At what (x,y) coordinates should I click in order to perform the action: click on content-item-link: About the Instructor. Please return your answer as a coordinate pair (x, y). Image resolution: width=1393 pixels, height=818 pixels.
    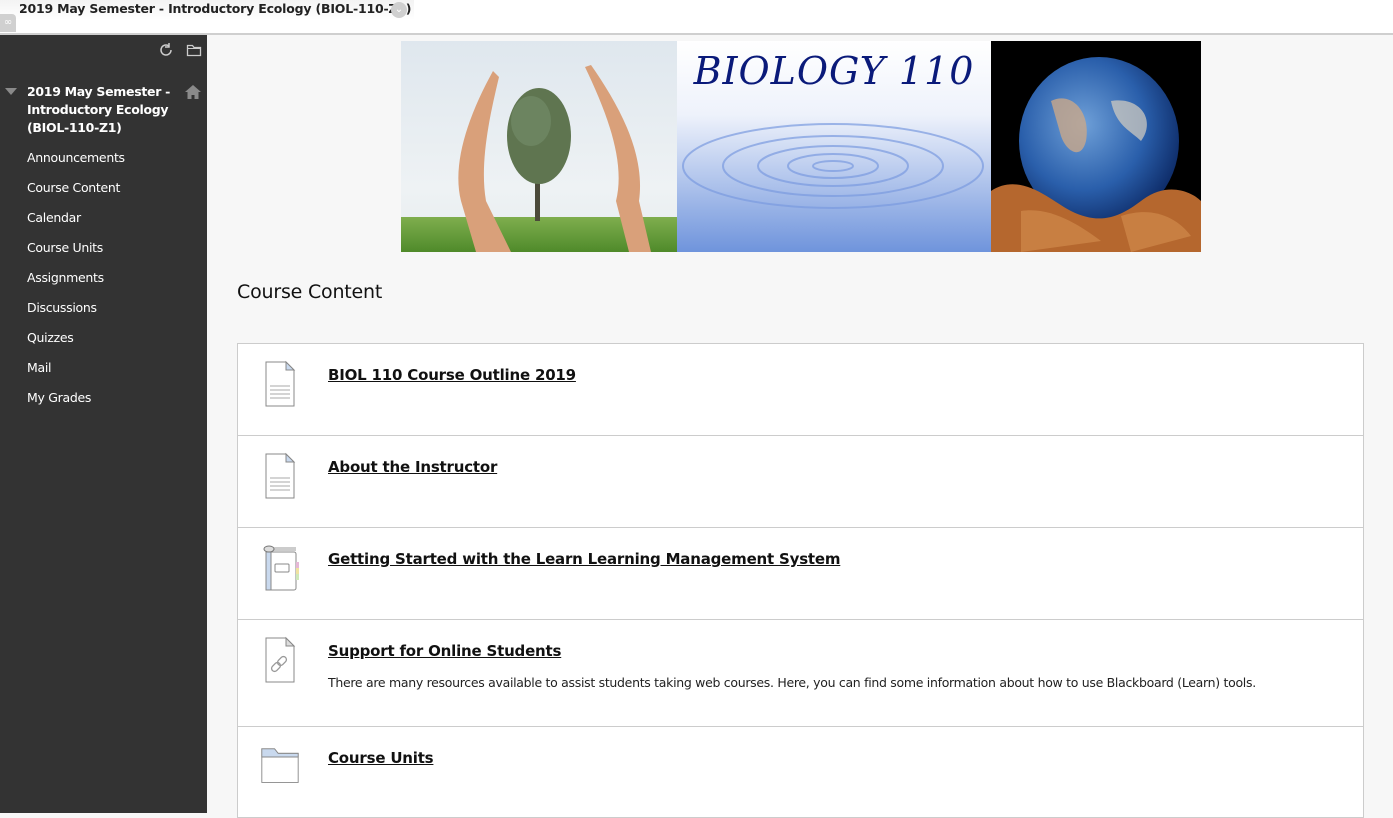
    Looking at the image, I should click on (412, 467).